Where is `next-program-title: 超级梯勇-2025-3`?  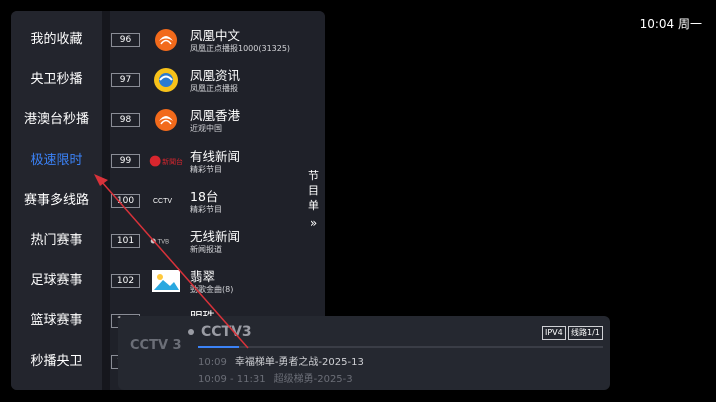 next-program-title: 超级梯勇-2025-3 is located at coordinates (313, 379).